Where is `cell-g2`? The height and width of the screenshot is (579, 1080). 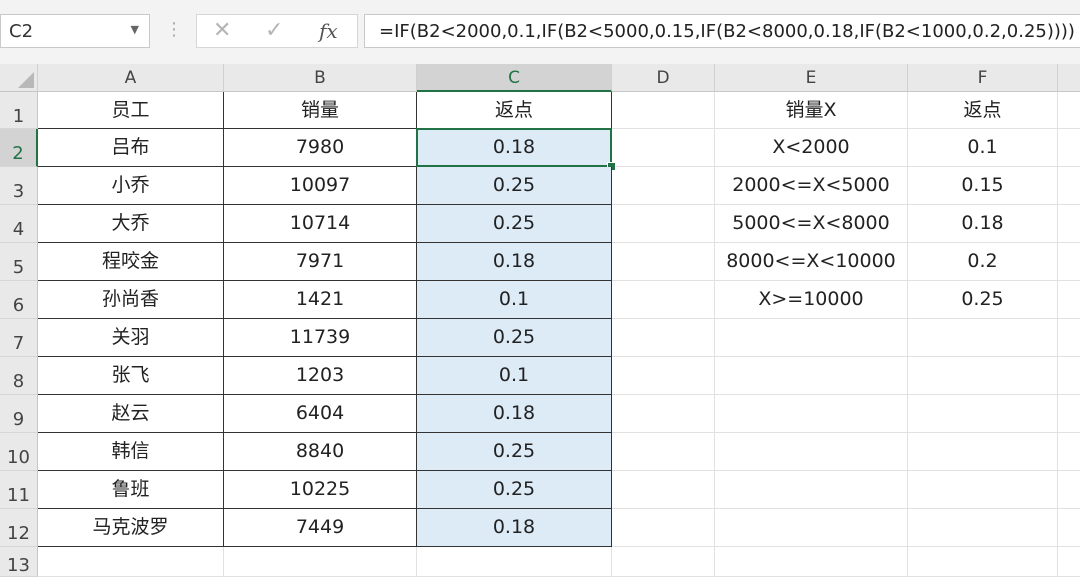
cell-g2 is located at coordinates (1069, 148).